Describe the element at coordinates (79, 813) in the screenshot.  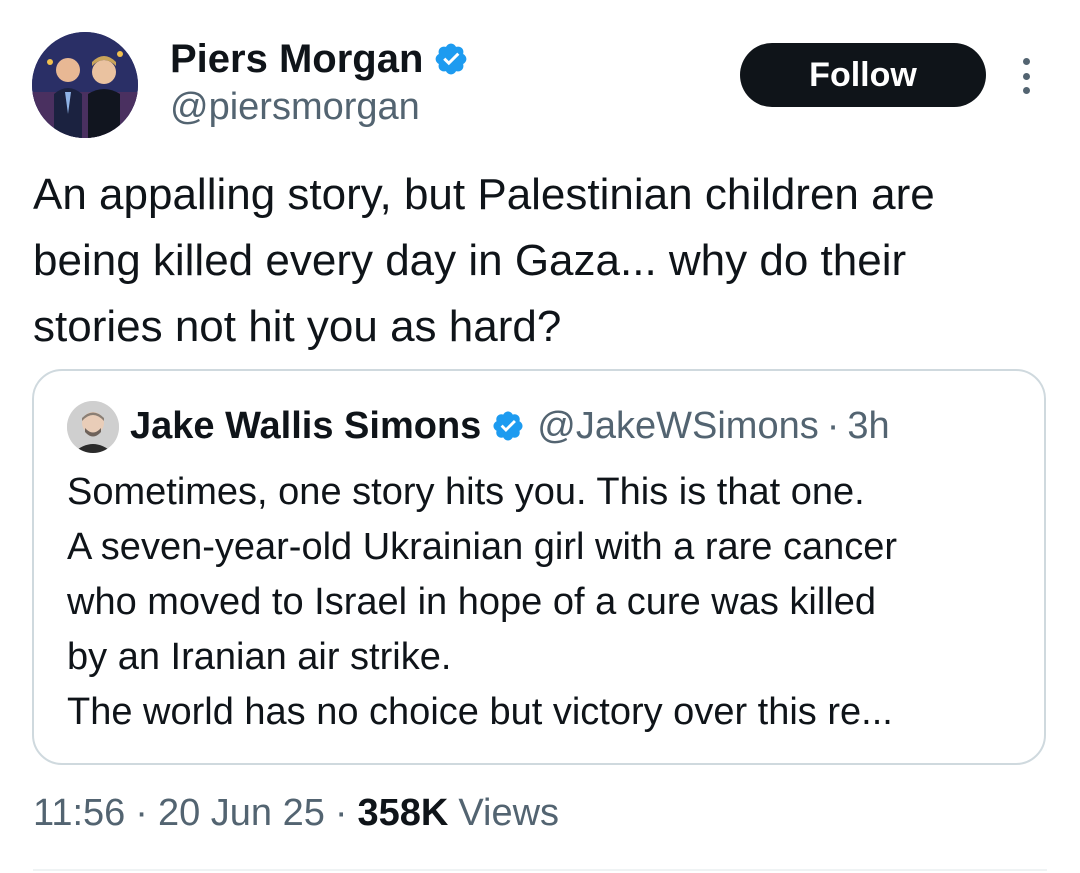
I see `tweet-time: 11:56` at that location.